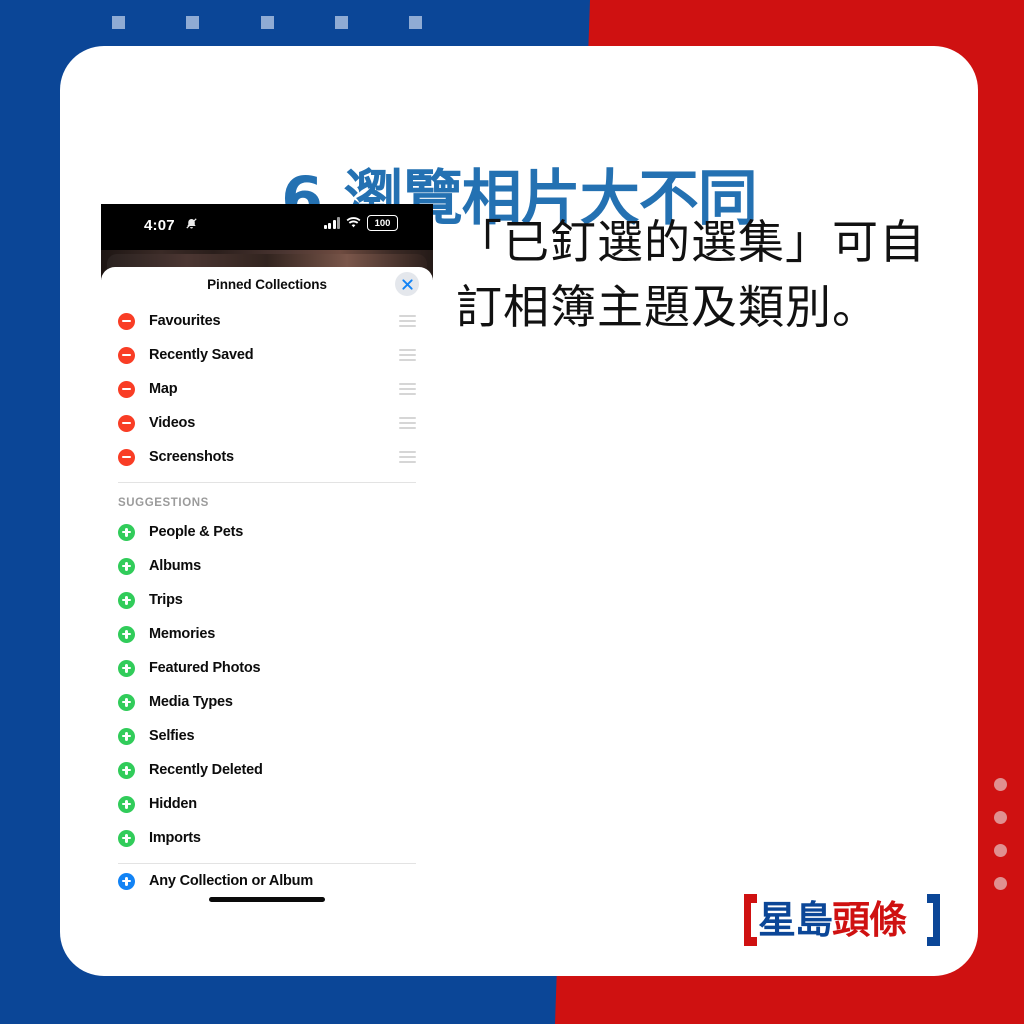 The height and width of the screenshot is (1024, 1024). Describe the element at coordinates (267, 838) in the screenshot. I see `suggestion-list-item: Imports` at that location.